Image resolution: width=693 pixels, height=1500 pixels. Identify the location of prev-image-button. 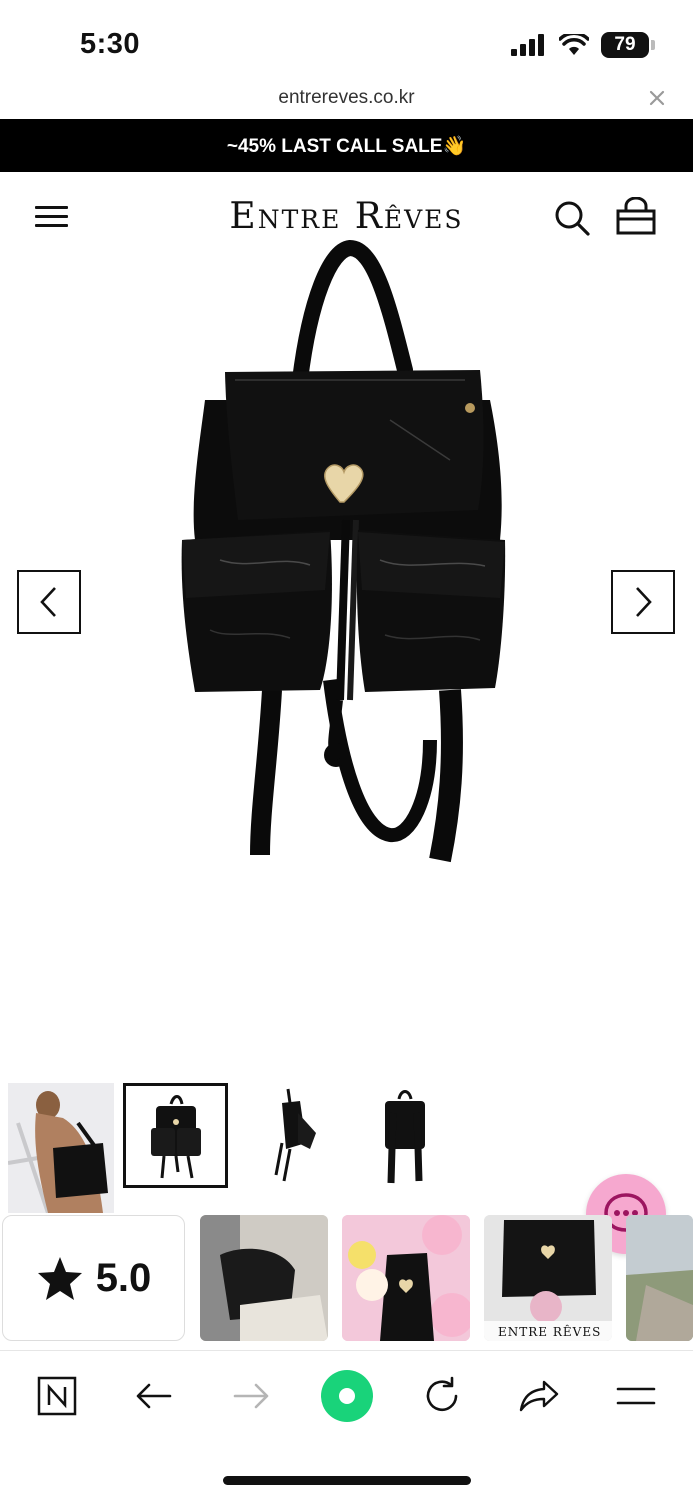
(49, 602).